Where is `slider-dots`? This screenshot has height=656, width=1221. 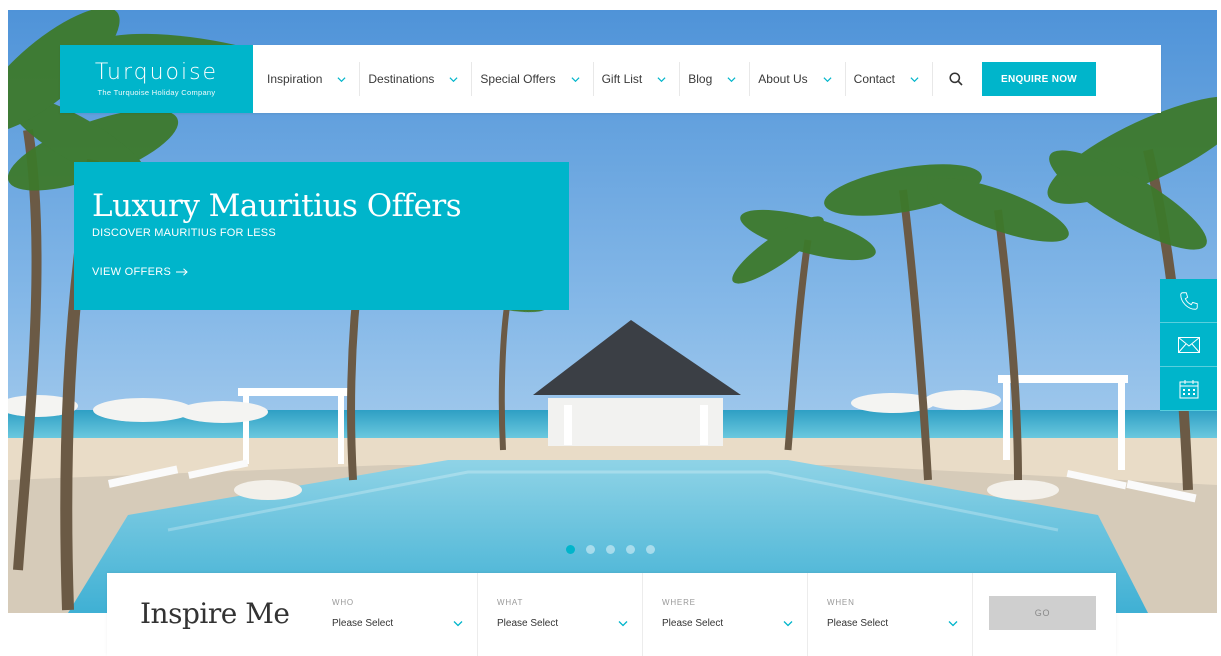 slider-dots is located at coordinates (610, 549).